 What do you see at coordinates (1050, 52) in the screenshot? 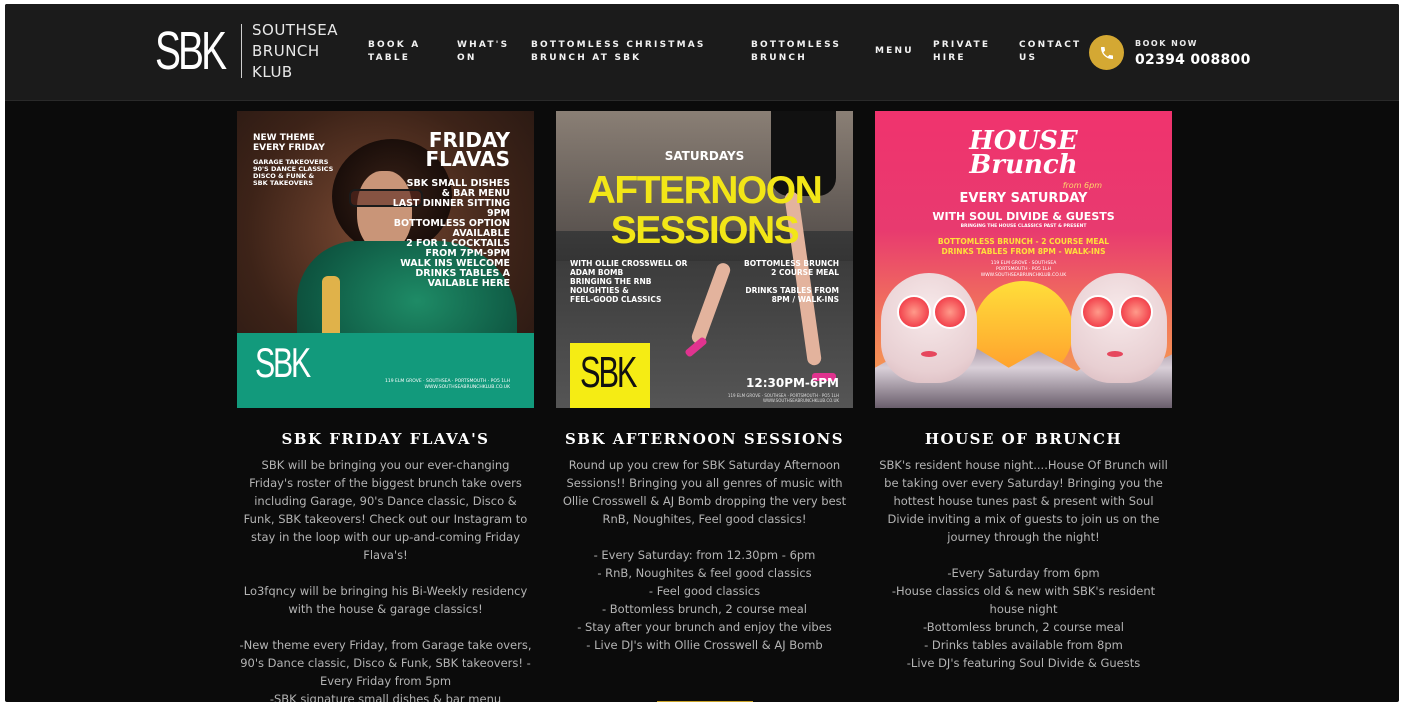
I see `nav-contact-us: CONTACT US` at bounding box center [1050, 52].